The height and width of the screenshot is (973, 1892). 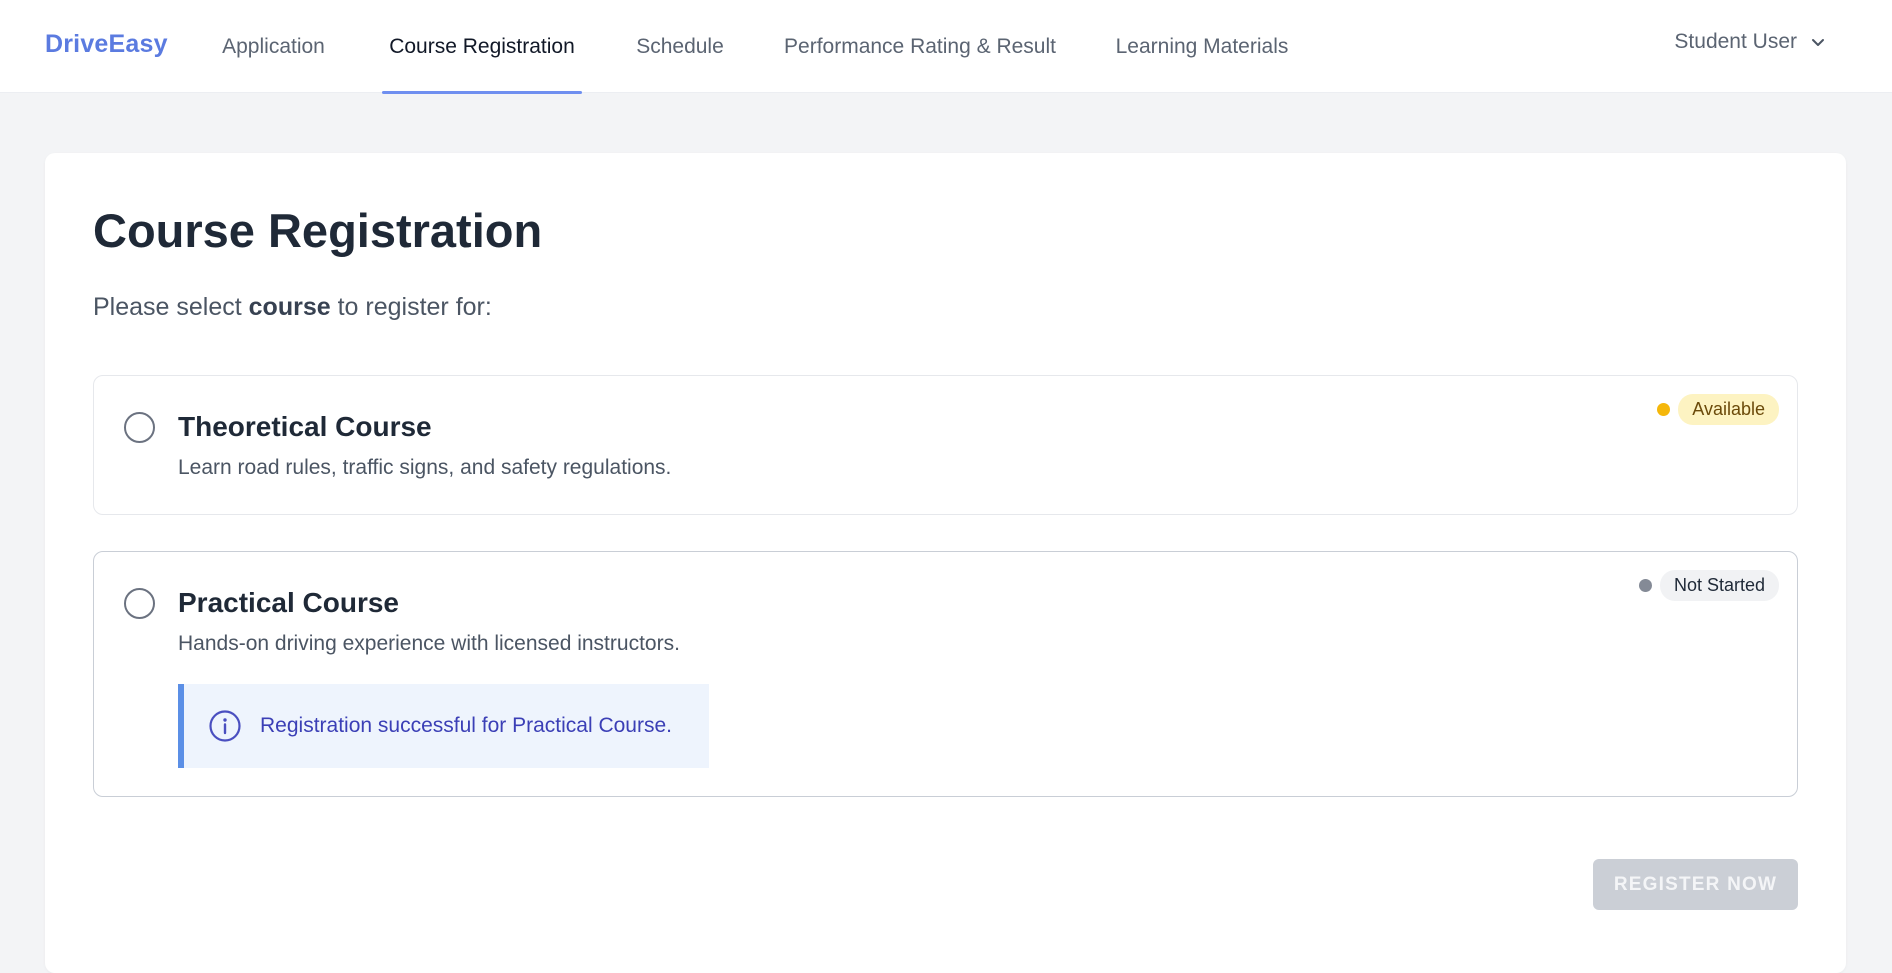 I want to click on subtitle-suffix: to register for:, so click(x=414, y=307).